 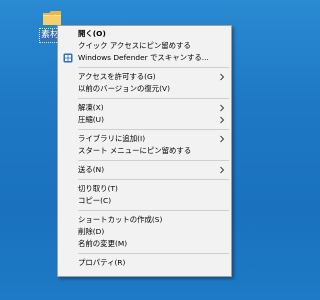 I want to click on menu-item-label: アクセスを許可する(G), so click(x=117, y=76).